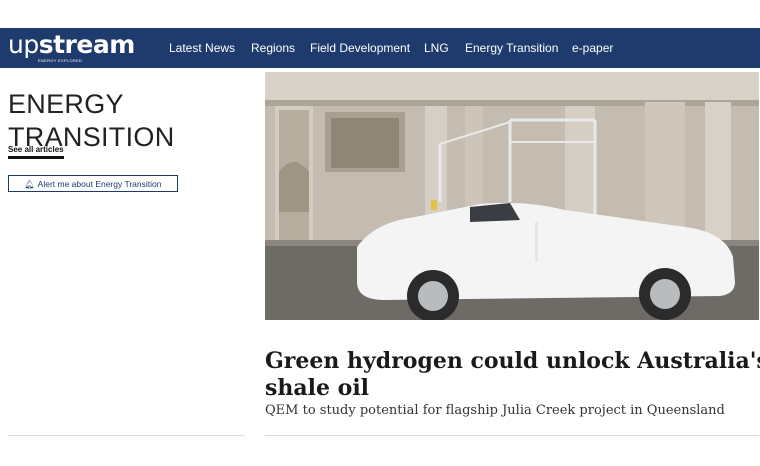 The image size is (760, 466). I want to click on bell-icon: 🔔︎, so click(29, 184).